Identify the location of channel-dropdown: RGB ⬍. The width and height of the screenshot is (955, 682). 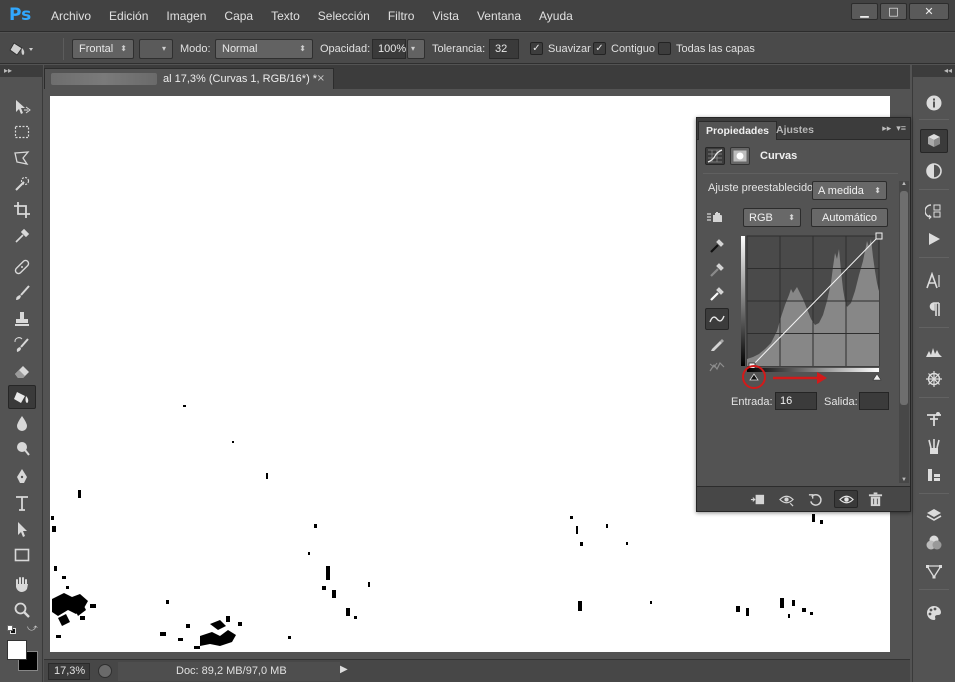
(772, 217).